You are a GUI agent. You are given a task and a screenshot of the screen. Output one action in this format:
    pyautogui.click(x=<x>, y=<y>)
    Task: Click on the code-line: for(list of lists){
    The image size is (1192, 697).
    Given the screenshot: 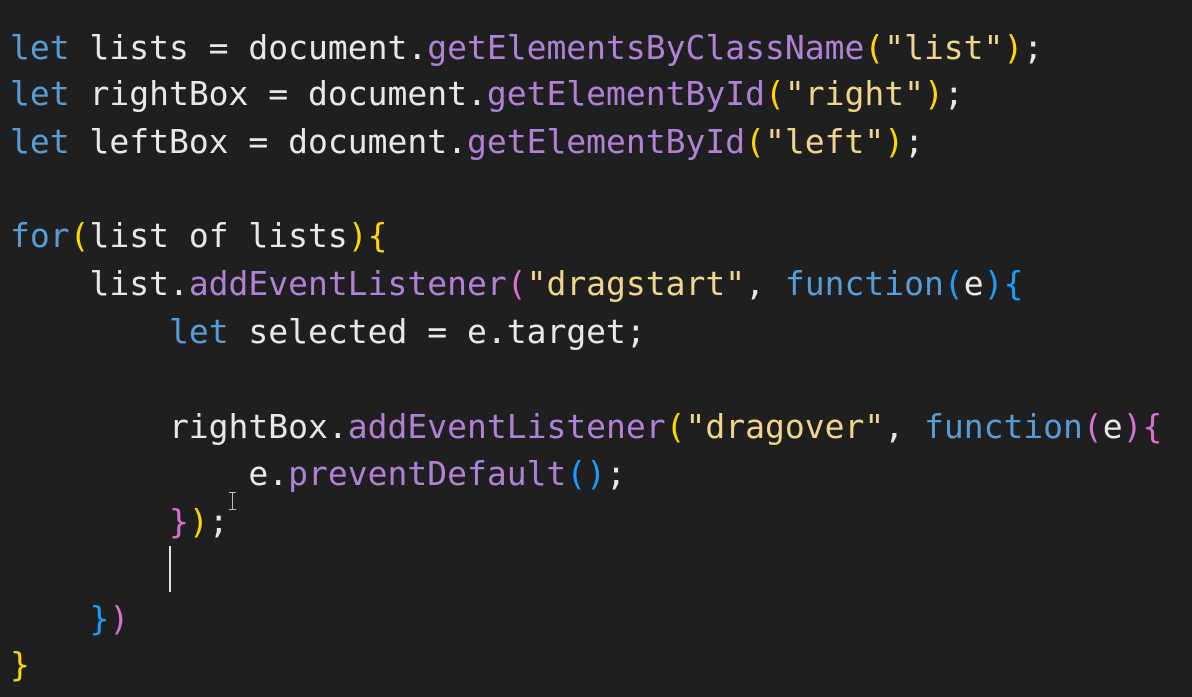 What is the action you would take?
    pyautogui.click(x=199, y=236)
    